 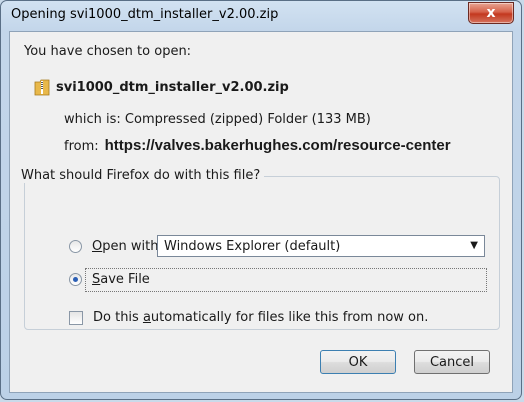 What do you see at coordinates (76, 317) in the screenshot?
I see `auto-checkbox` at bounding box center [76, 317].